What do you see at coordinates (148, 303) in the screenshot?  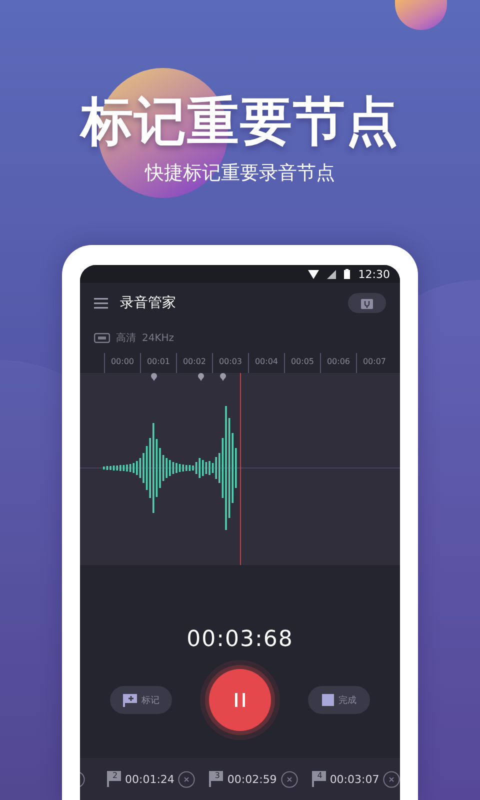 I see `app-title: 录音管家` at bounding box center [148, 303].